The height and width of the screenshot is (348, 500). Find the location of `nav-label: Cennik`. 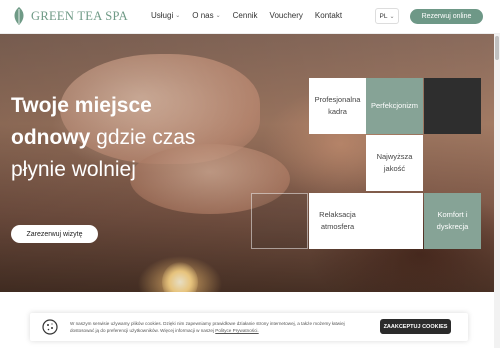

nav-label: Cennik is located at coordinates (245, 15).